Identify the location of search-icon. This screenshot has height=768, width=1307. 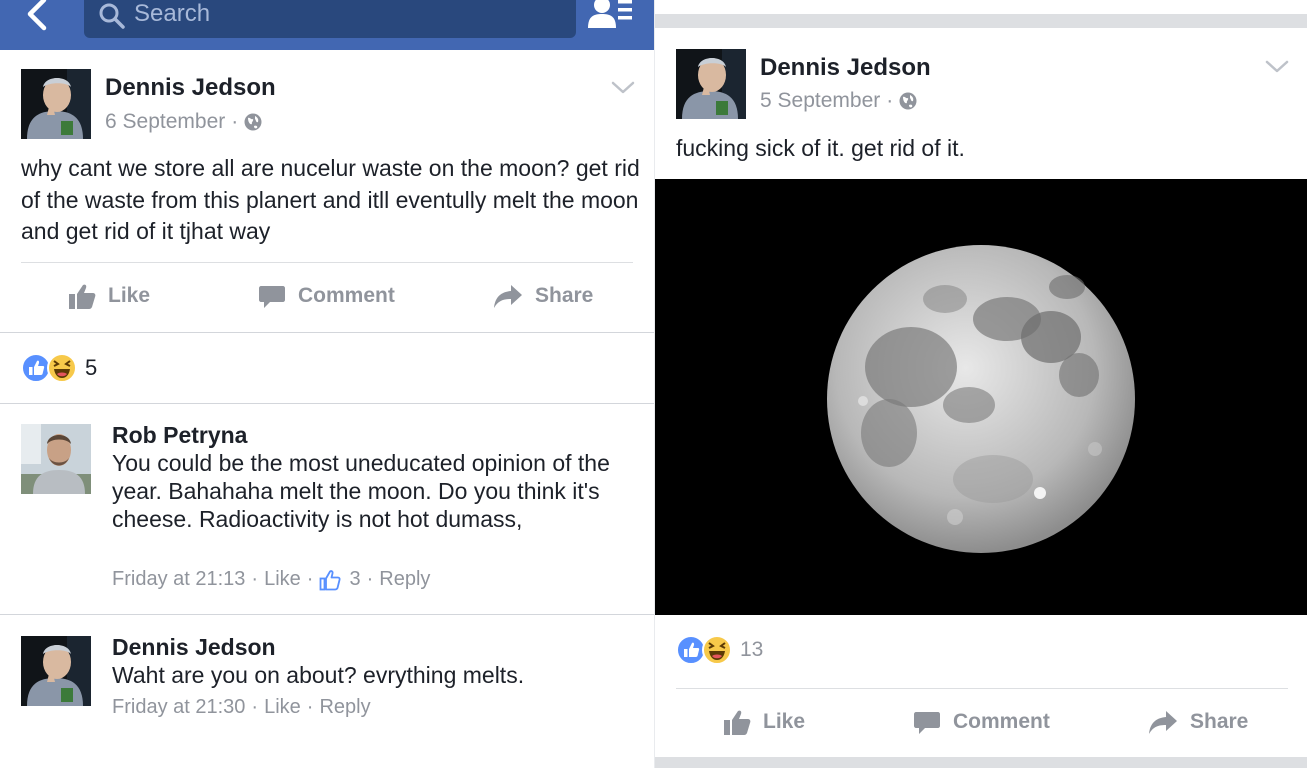
(112, 16).